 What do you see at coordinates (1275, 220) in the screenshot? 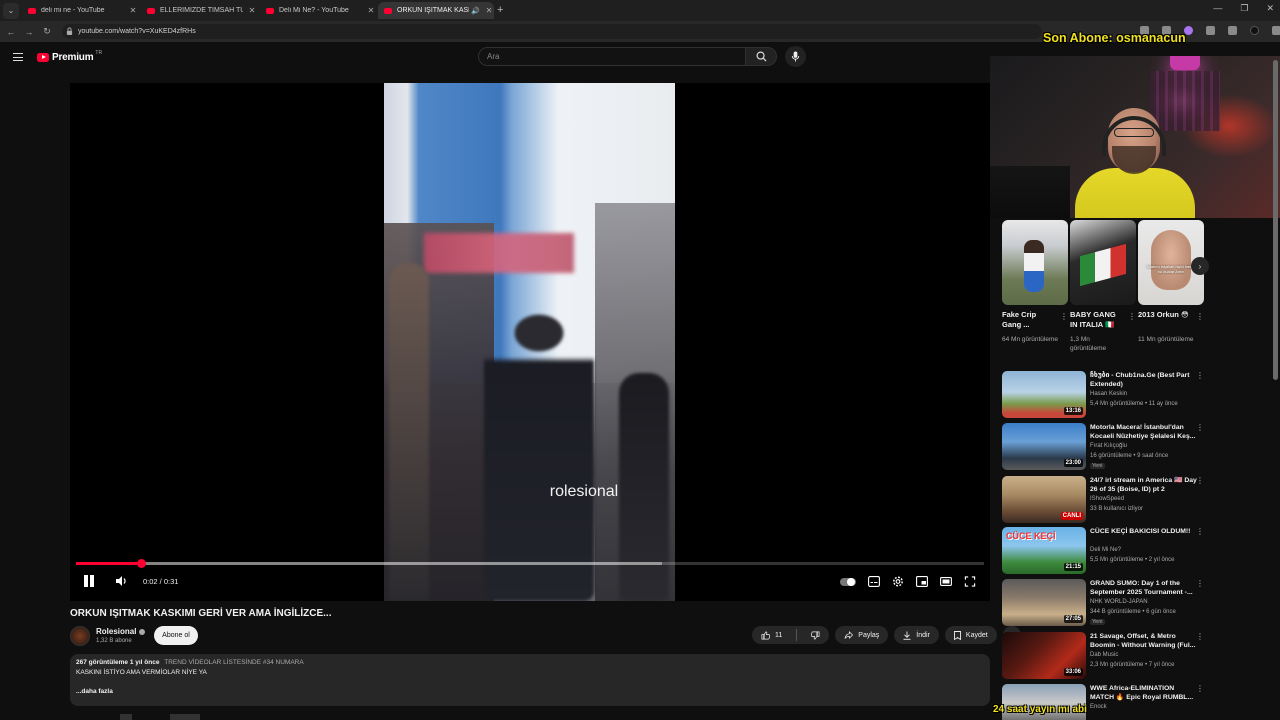
I see `page-scrollbar` at bounding box center [1275, 220].